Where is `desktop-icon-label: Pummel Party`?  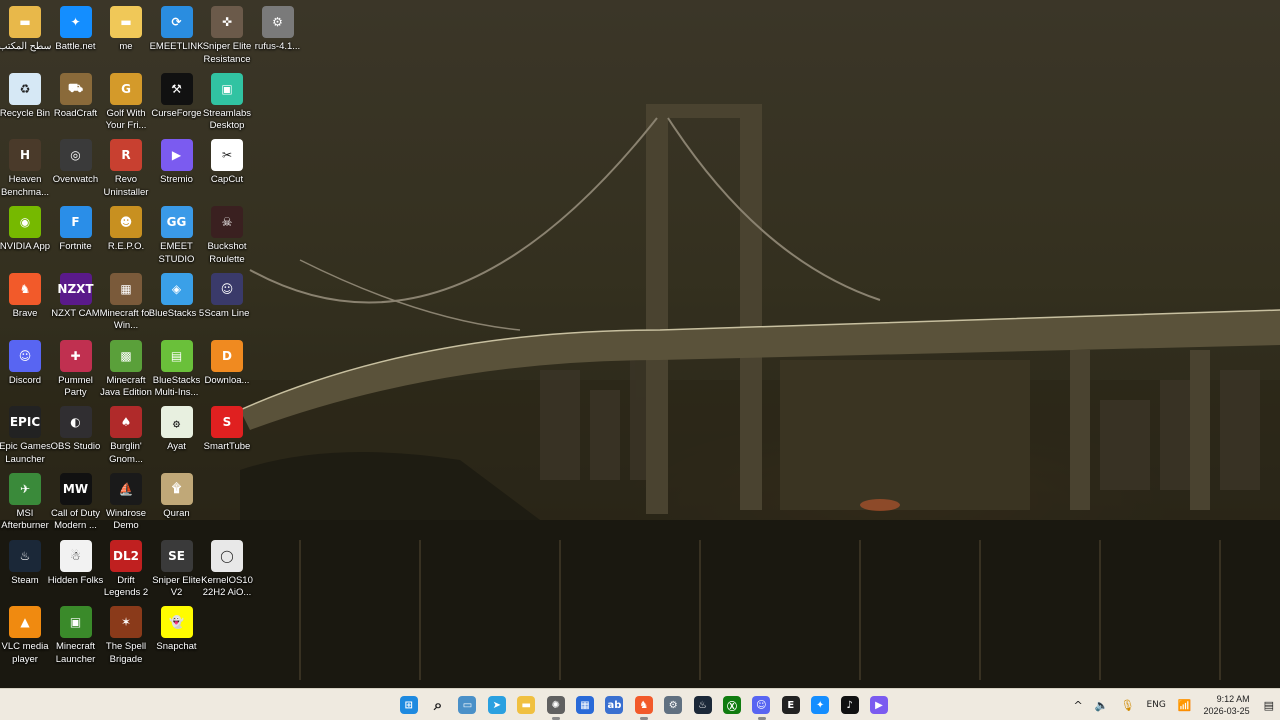 desktop-icon-label: Pummel Party is located at coordinates (75, 386).